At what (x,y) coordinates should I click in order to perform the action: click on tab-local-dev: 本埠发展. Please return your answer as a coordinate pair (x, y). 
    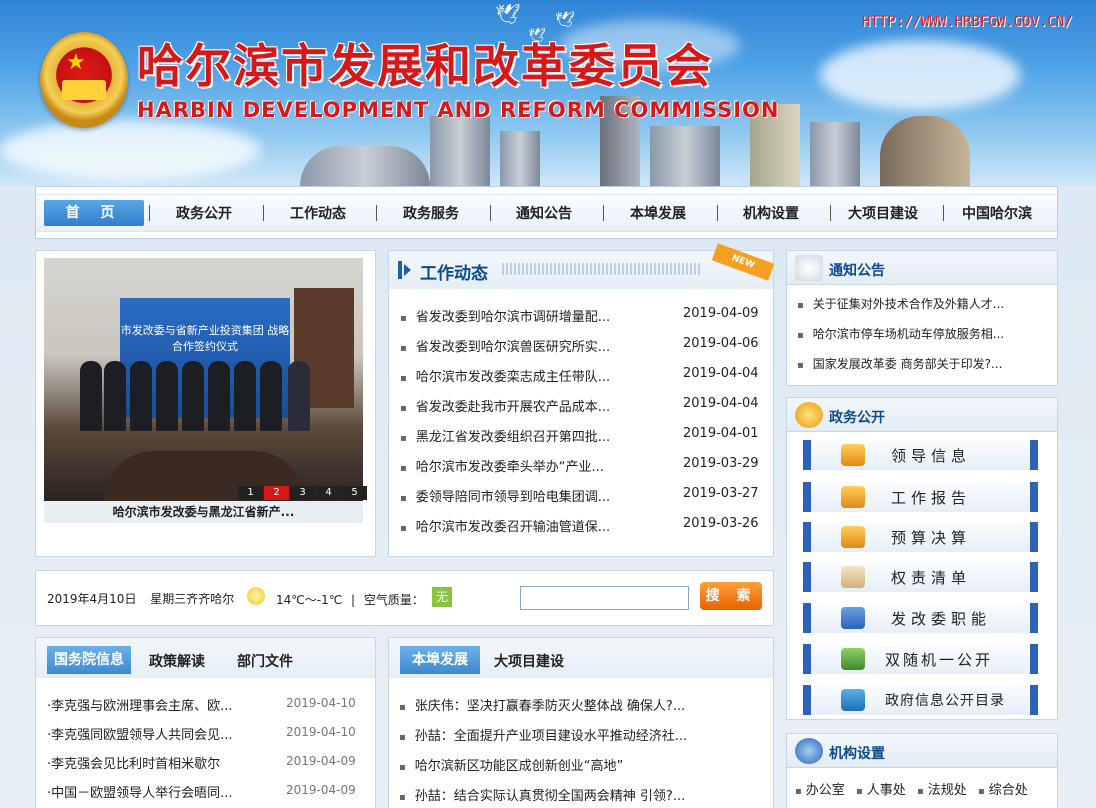
    Looking at the image, I should click on (440, 660).